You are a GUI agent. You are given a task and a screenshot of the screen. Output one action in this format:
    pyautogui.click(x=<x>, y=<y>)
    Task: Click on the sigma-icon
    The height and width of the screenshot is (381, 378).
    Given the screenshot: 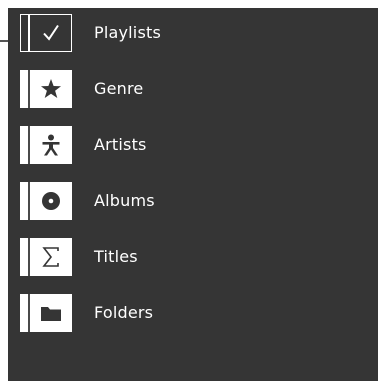 What is the action you would take?
    pyautogui.click(x=51, y=257)
    